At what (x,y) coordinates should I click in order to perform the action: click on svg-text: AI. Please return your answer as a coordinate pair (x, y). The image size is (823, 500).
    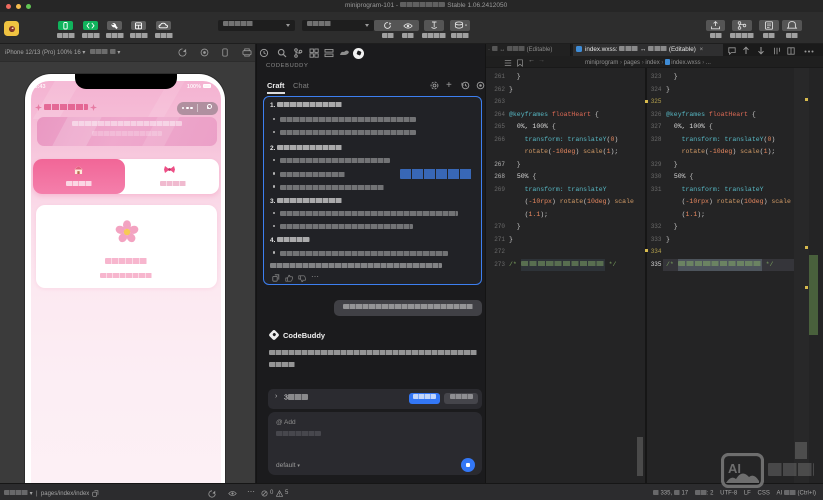
    Looking at the image, I should click on (734, 468).